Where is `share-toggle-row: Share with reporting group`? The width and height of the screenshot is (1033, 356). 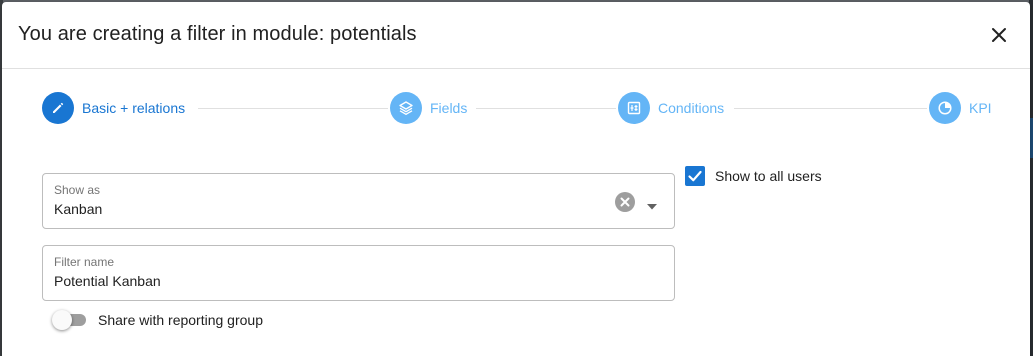
share-toggle-row: Share with reporting group is located at coordinates (157, 320).